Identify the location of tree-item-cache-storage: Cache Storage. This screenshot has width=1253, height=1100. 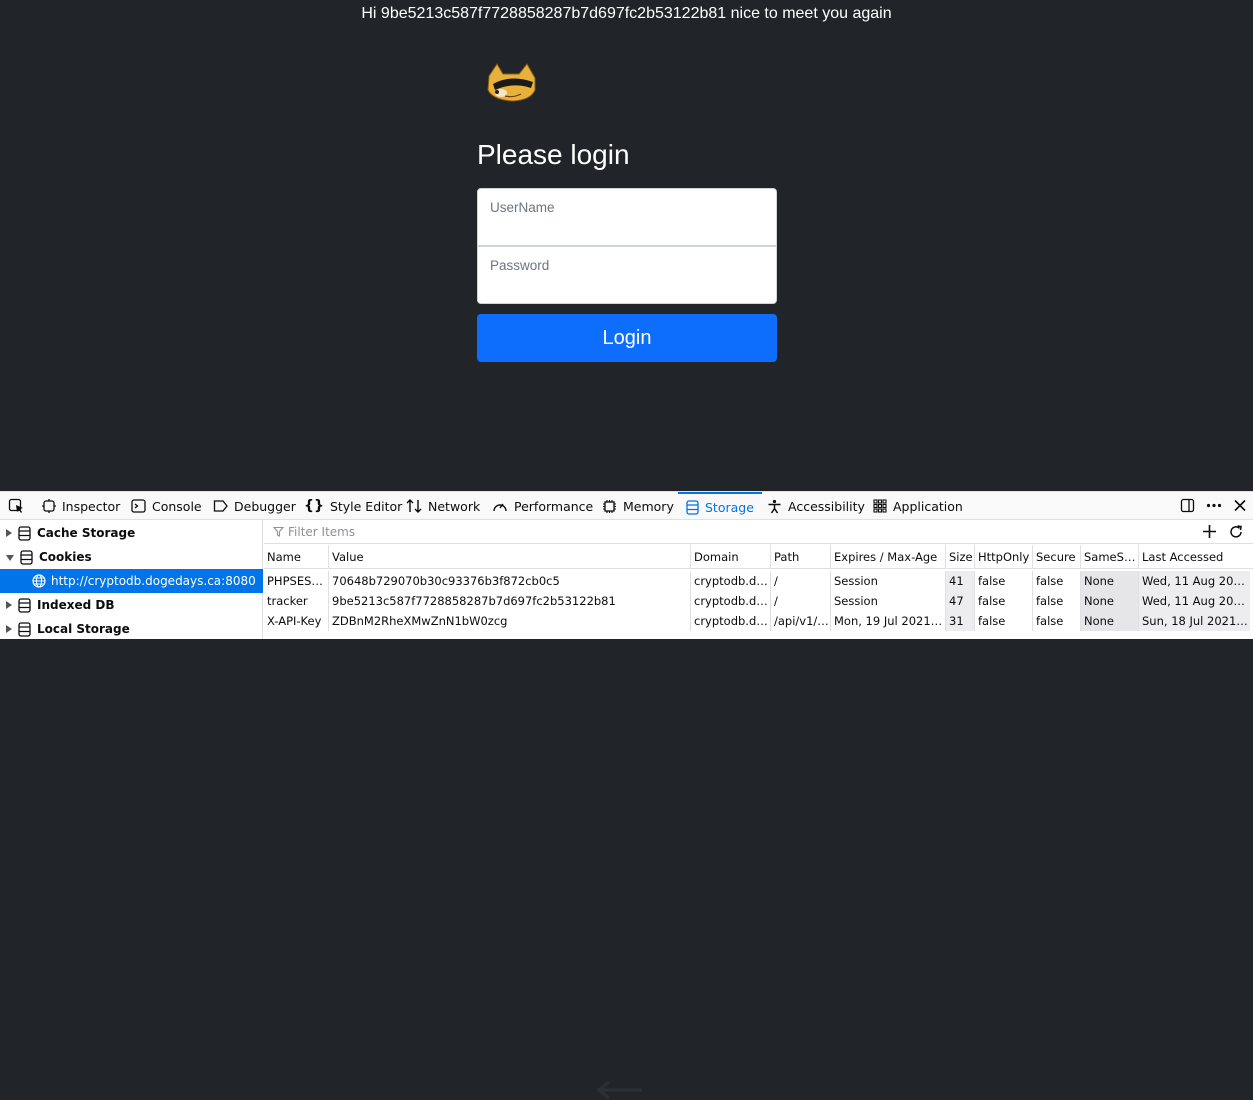
(131, 533).